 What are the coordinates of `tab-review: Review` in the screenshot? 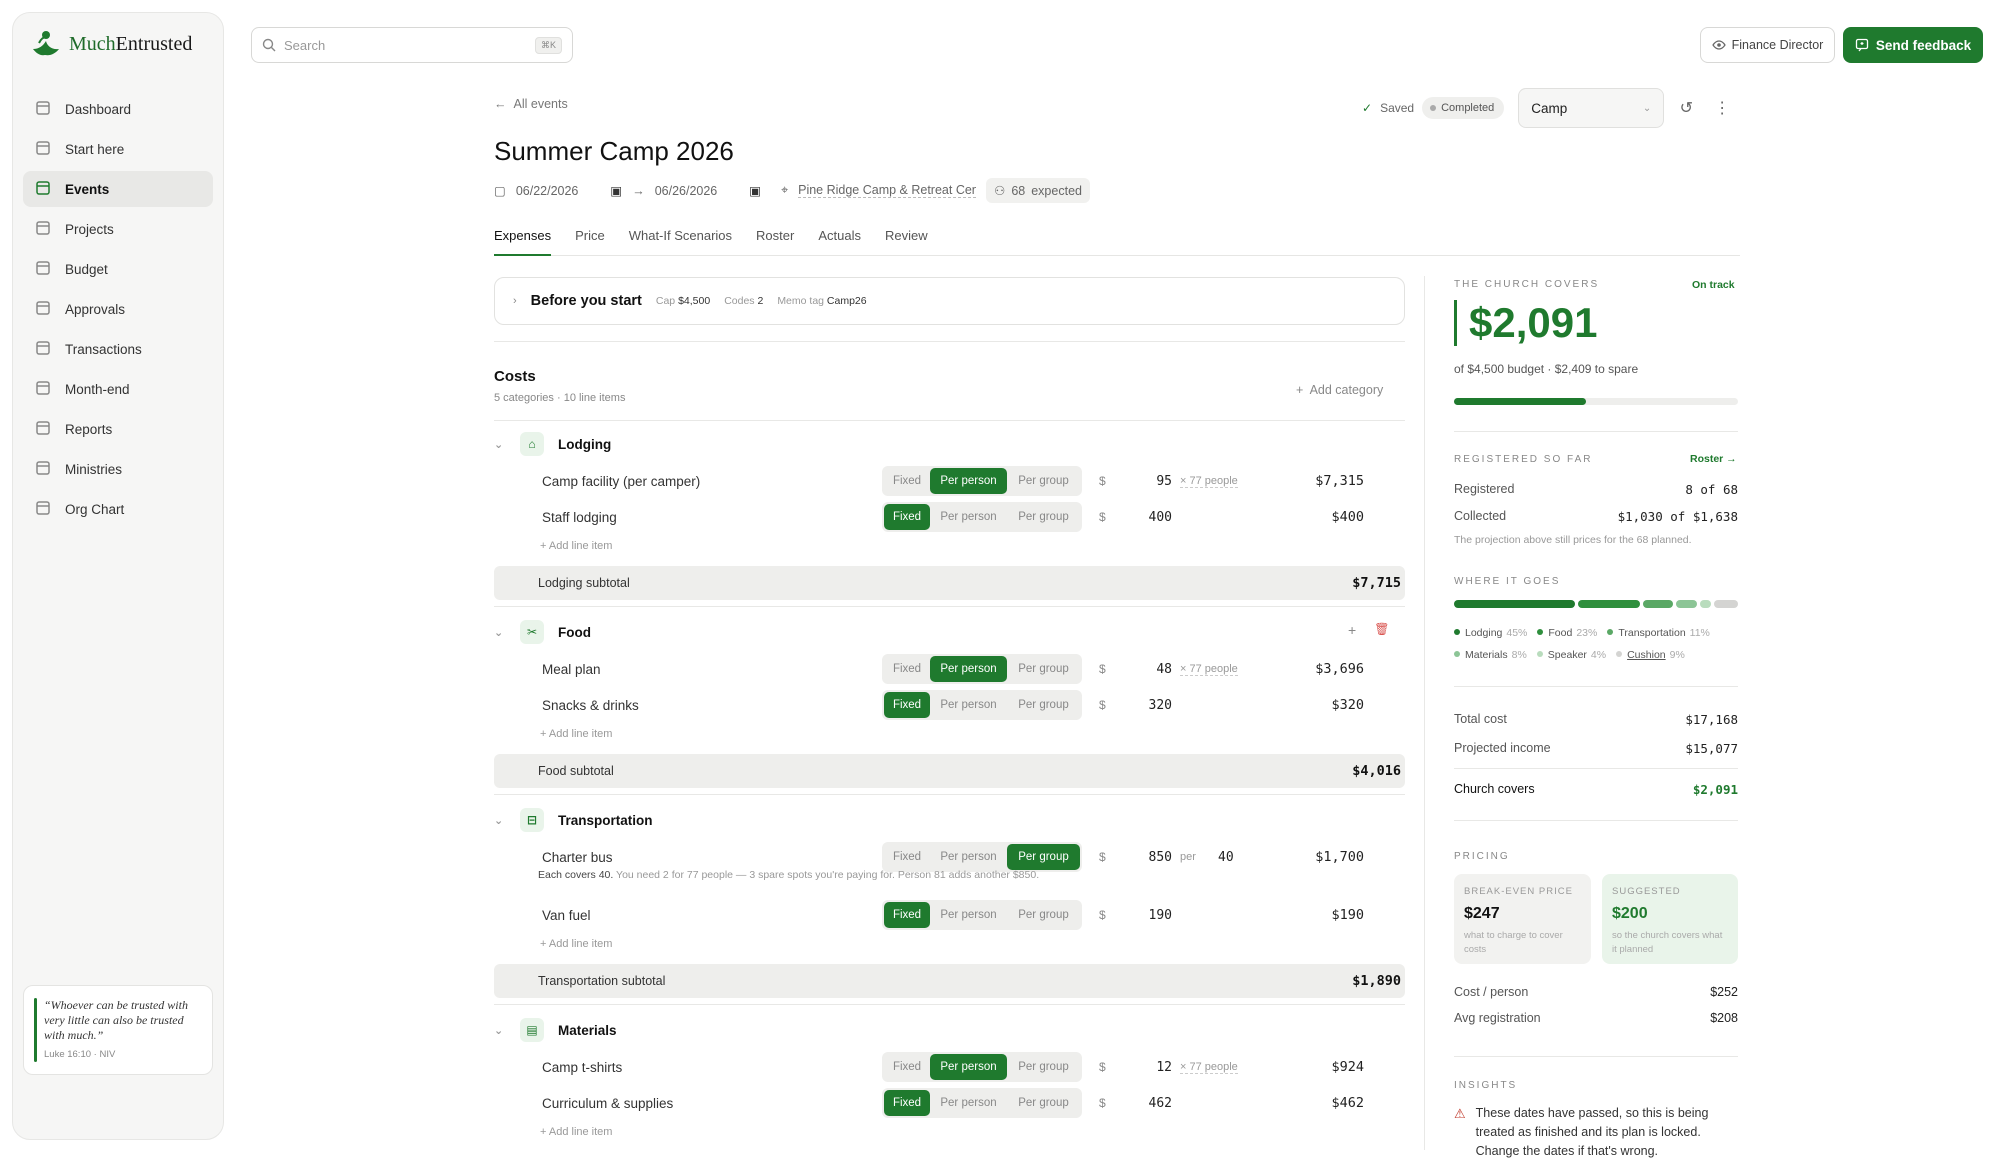 It's located at (906, 240).